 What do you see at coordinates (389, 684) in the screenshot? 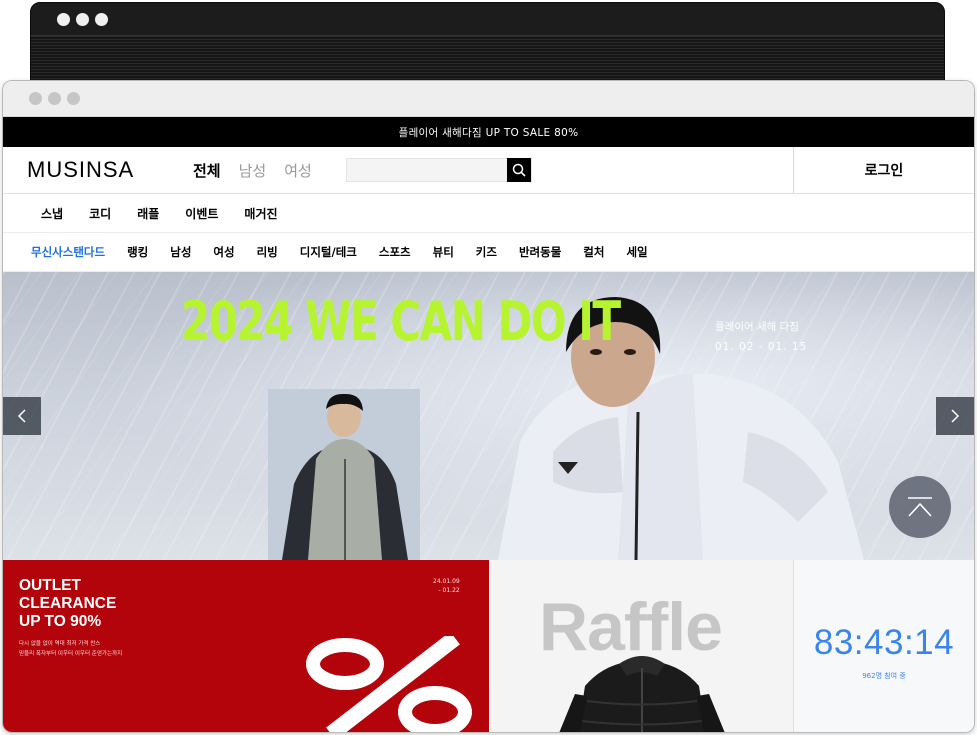
I see `percent-graphic` at bounding box center [389, 684].